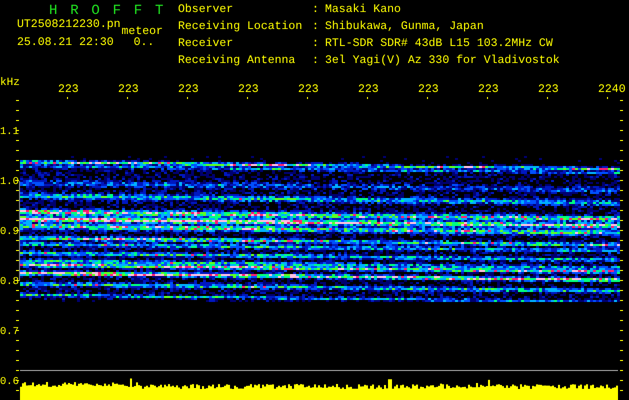 This screenshot has width=629, height=400. Describe the element at coordinates (69, 26) in the screenshot. I see `file-name: UT2508212230.pn` at that location.